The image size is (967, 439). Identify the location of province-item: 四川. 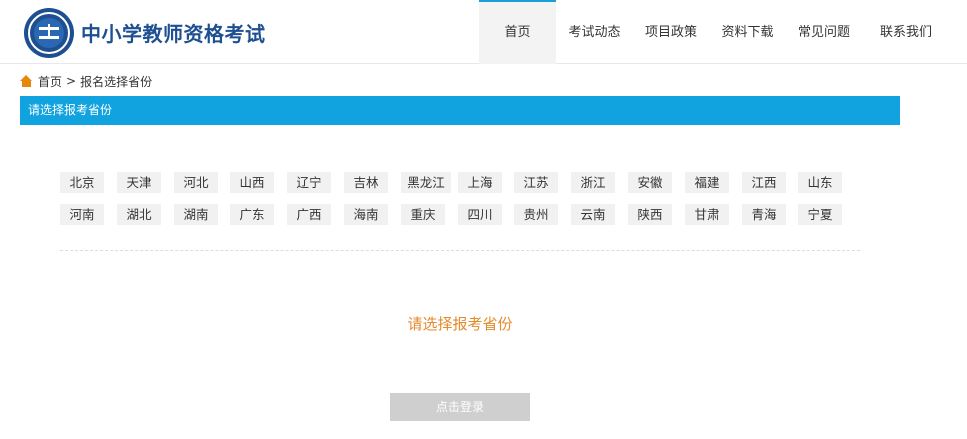
(480, 214).